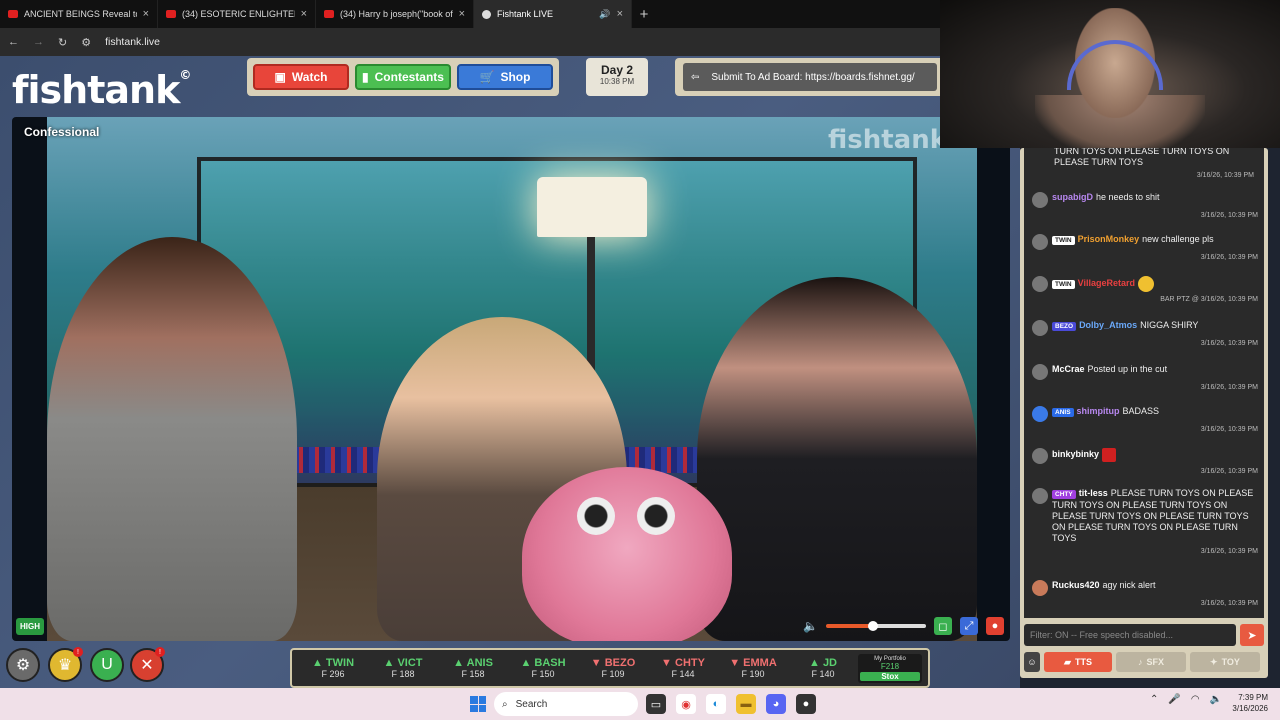 The image size is (1280, 720). Describe the element at coordinates (1108, 325) in the screenshot. I see `chat-username: Dolby_Atmos` at that location.